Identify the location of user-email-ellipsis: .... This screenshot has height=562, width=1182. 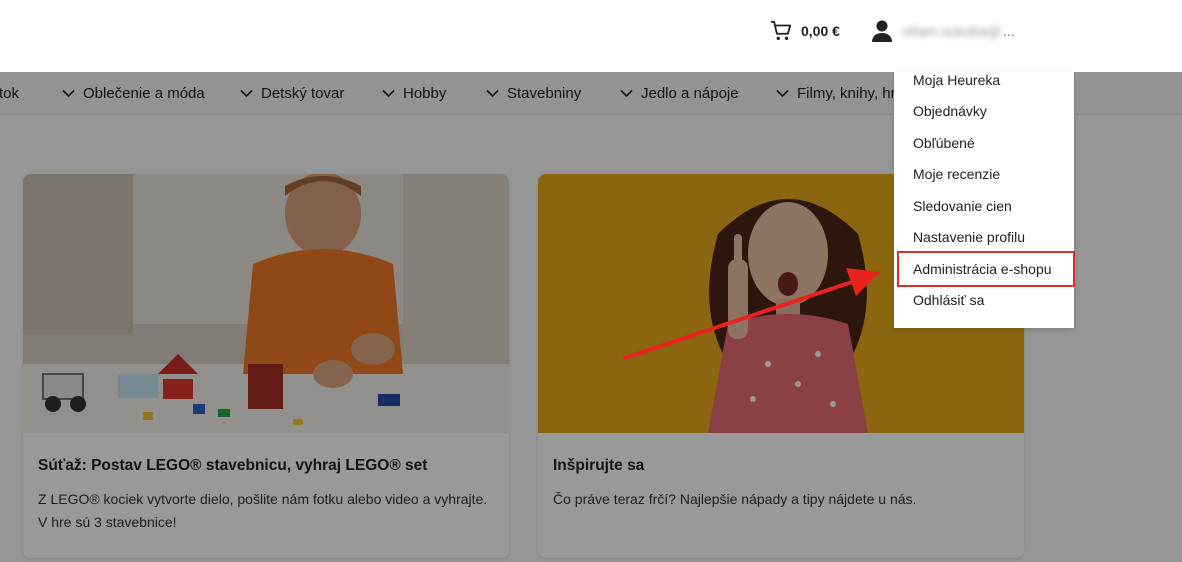
(1009, 31).